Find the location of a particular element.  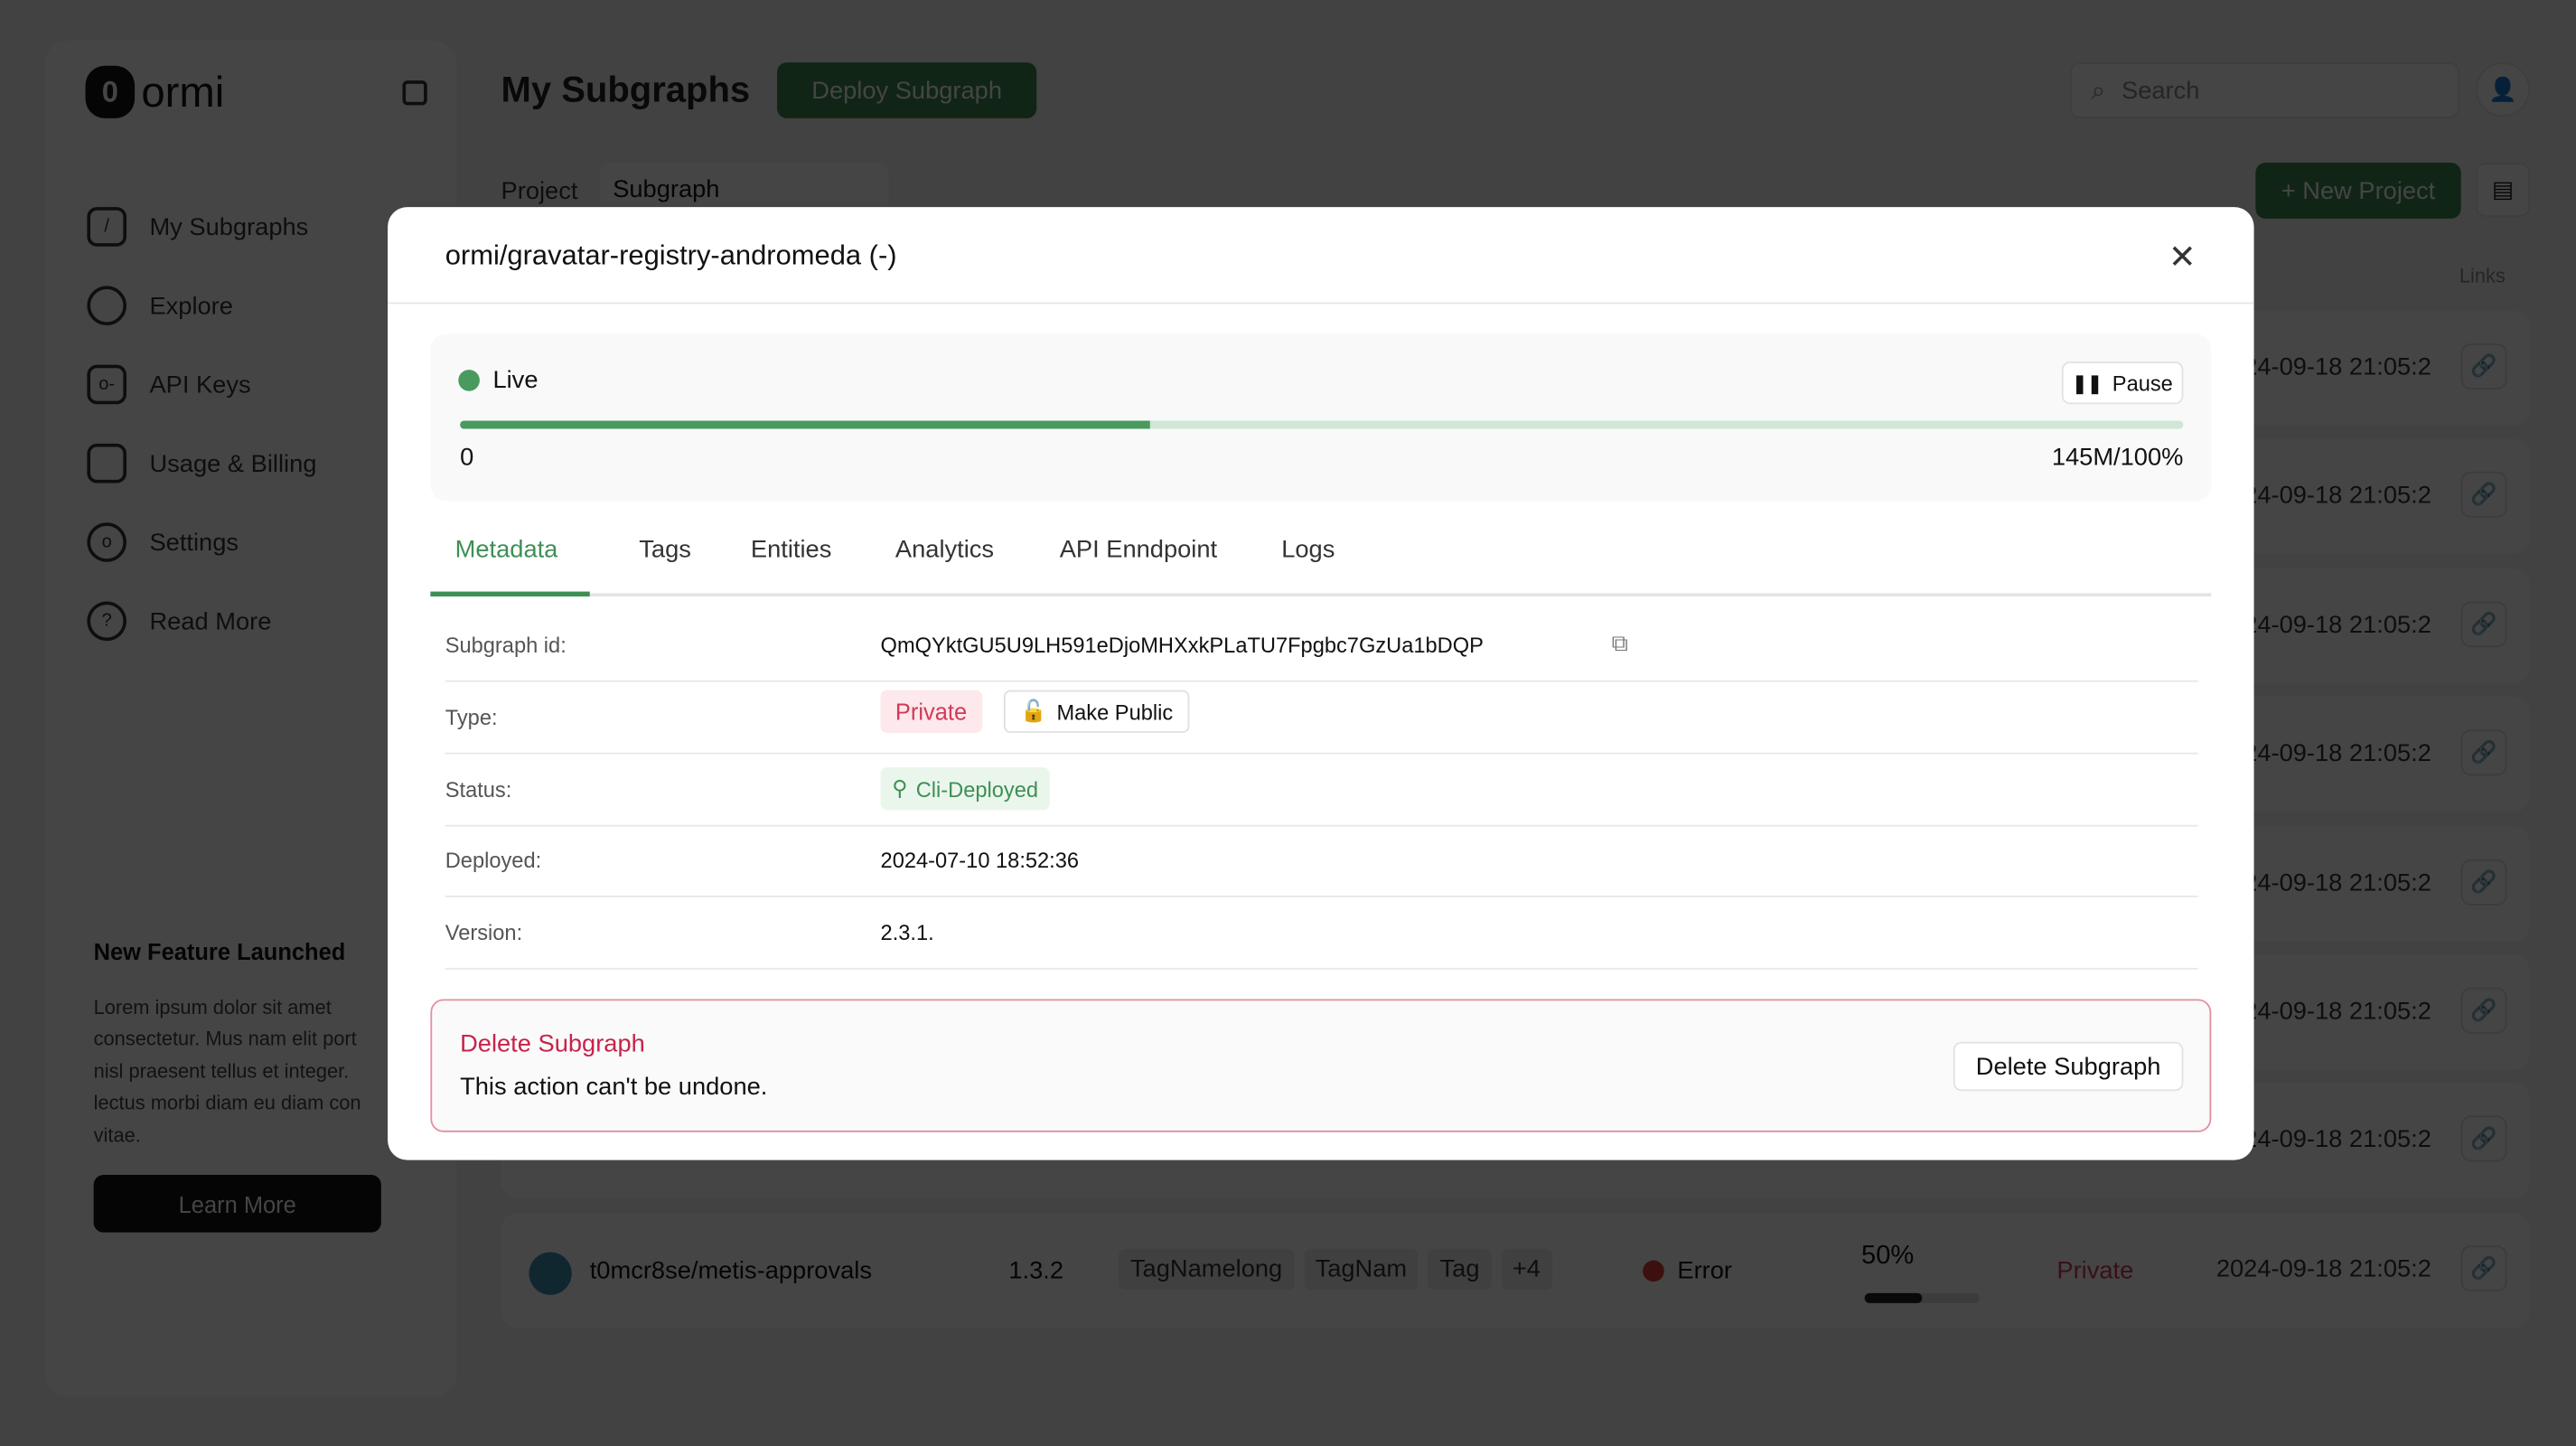

sidebar-item-my-subgraphs: / My Subgraphs is located at coordinates (197, 227).